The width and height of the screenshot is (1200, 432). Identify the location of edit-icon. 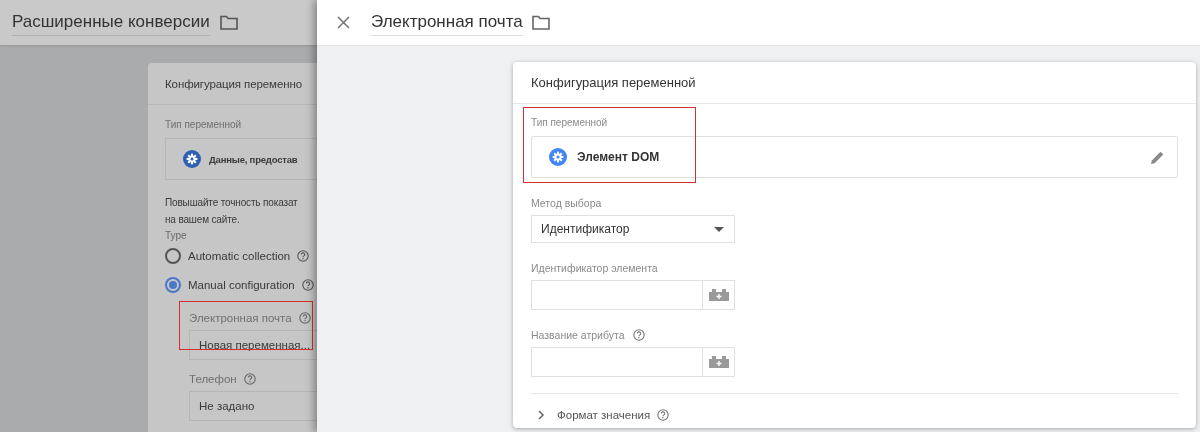
(1157, 157).